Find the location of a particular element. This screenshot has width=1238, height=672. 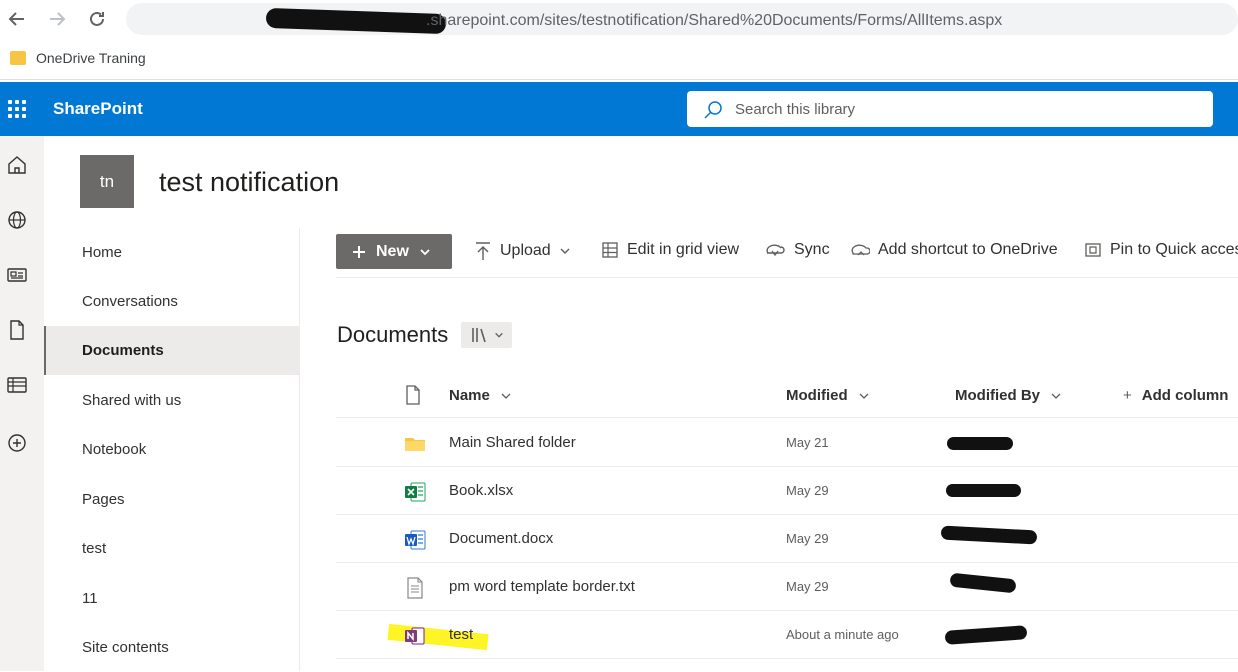

item-name: test is located at coordinates (461, 634).